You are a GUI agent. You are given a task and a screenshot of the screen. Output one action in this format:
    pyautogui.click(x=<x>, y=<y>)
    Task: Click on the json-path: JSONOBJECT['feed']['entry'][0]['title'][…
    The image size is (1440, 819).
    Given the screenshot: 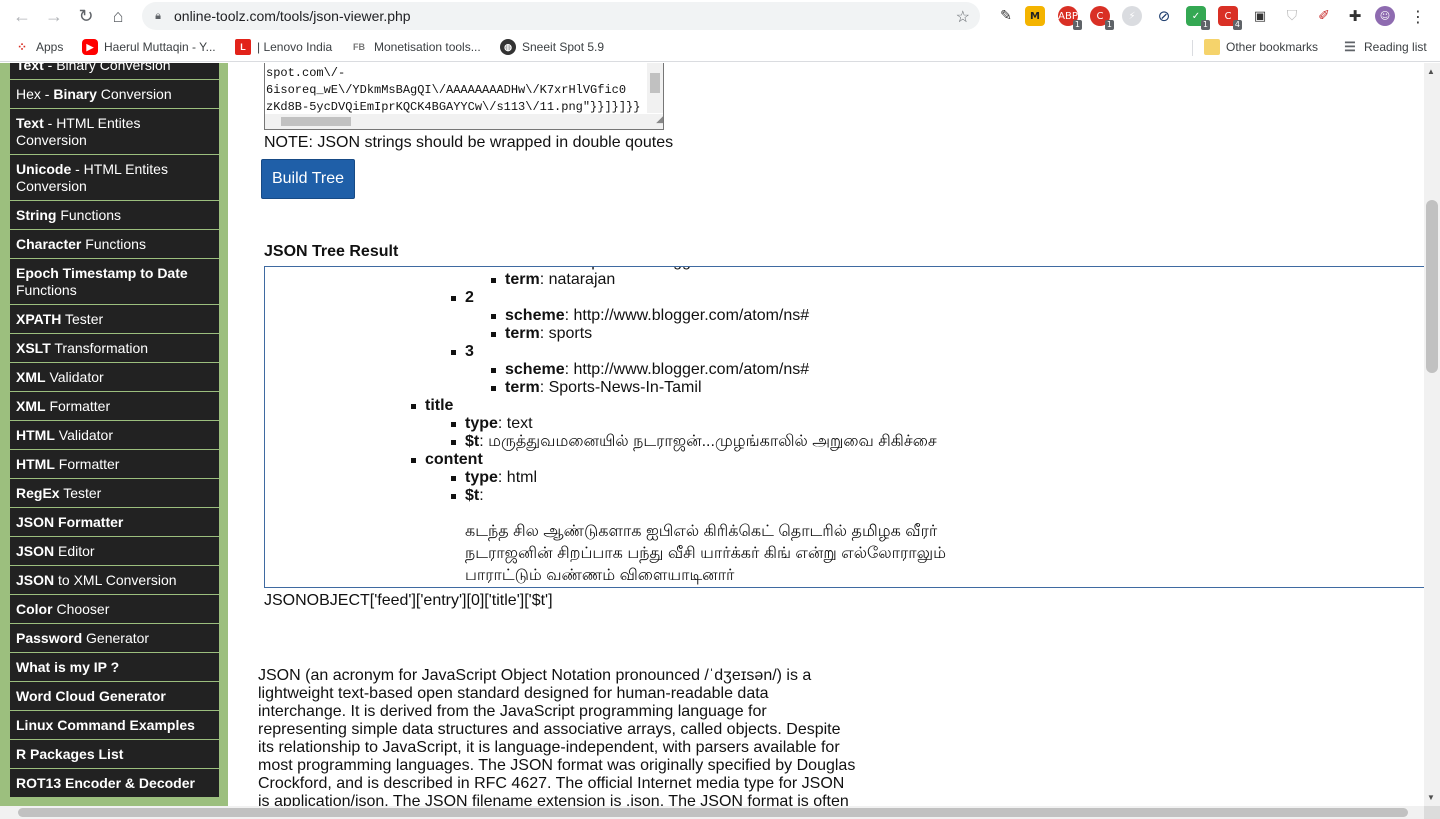 What is the action you would take?
    pyautogui.click(x=408, y=600)
    